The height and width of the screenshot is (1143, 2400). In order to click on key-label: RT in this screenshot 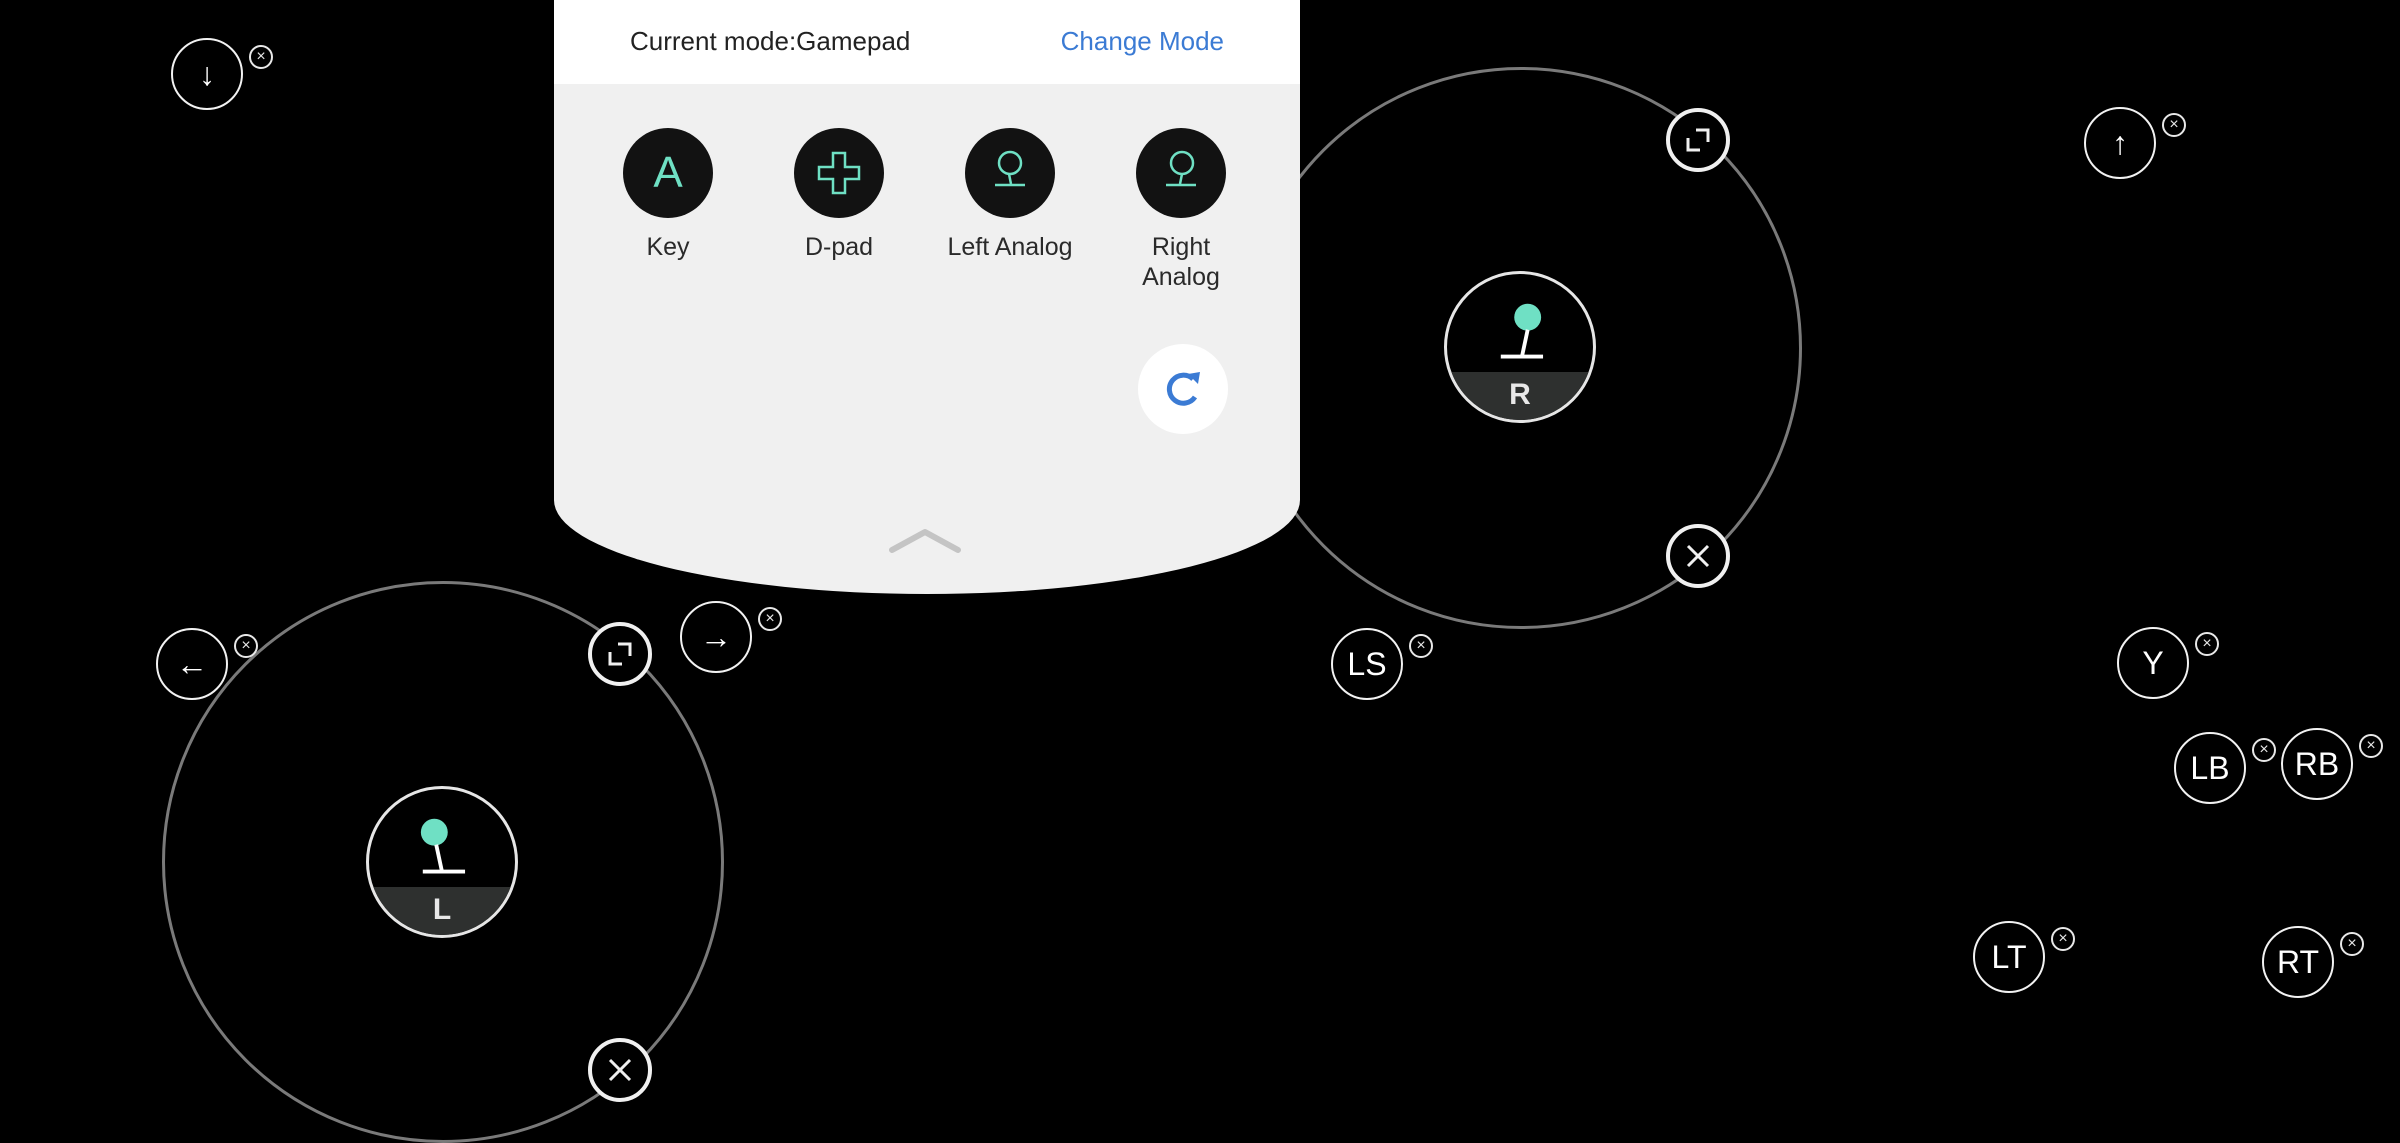, I will do `click(2298, 961)`.